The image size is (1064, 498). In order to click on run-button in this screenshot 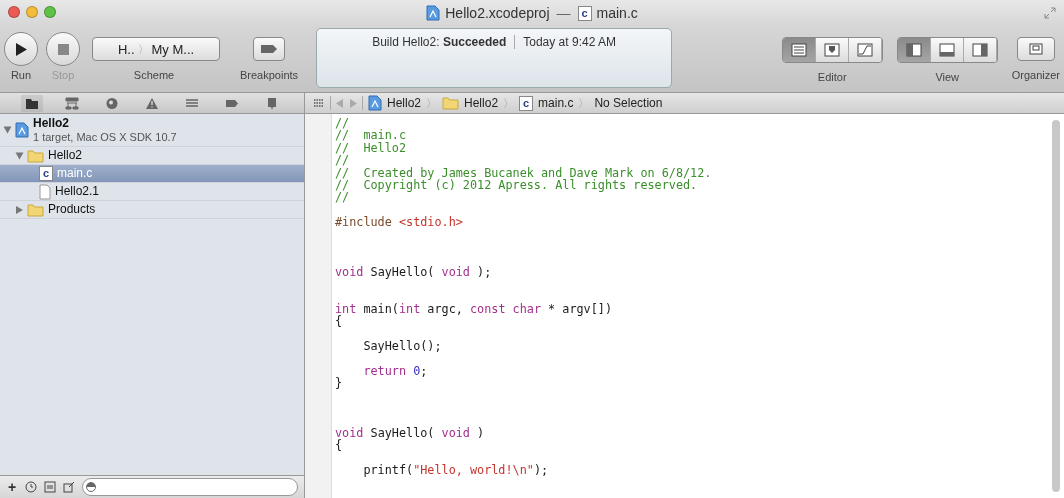, I will do `click(21, 49)`.